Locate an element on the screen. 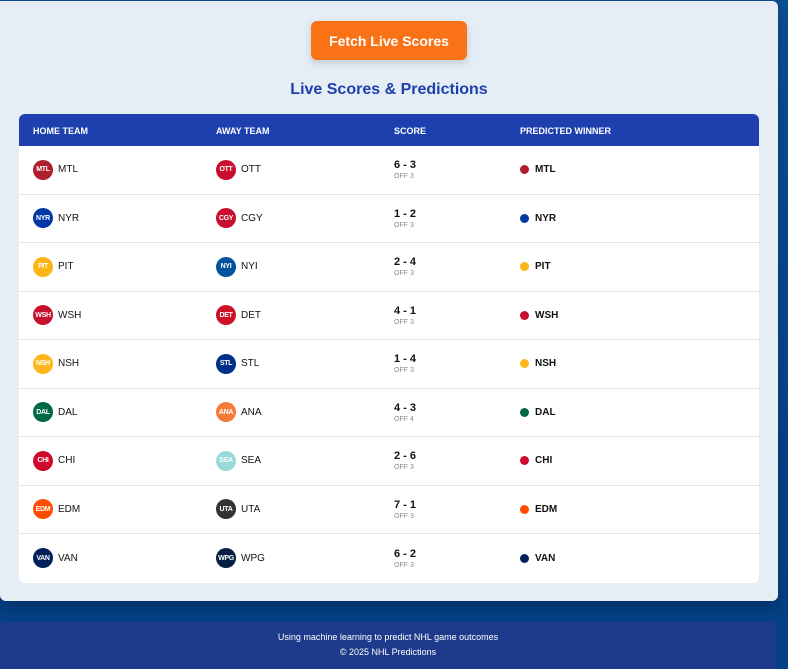  table-row: NSH NSH STL STL 1 - 4 OFF 3 NSH is located at coordinates (389, 364).